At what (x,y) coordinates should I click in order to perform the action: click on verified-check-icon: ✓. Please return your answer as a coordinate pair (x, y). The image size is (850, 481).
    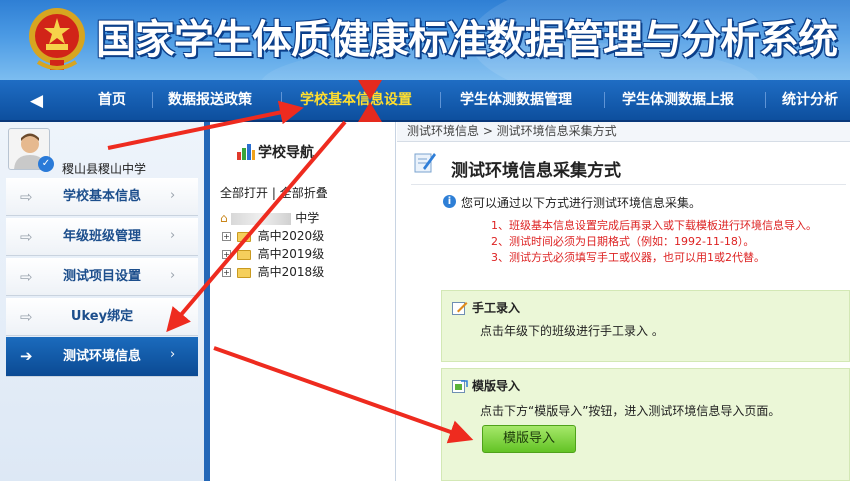
    Looking at the image, I should click on (46, 164).